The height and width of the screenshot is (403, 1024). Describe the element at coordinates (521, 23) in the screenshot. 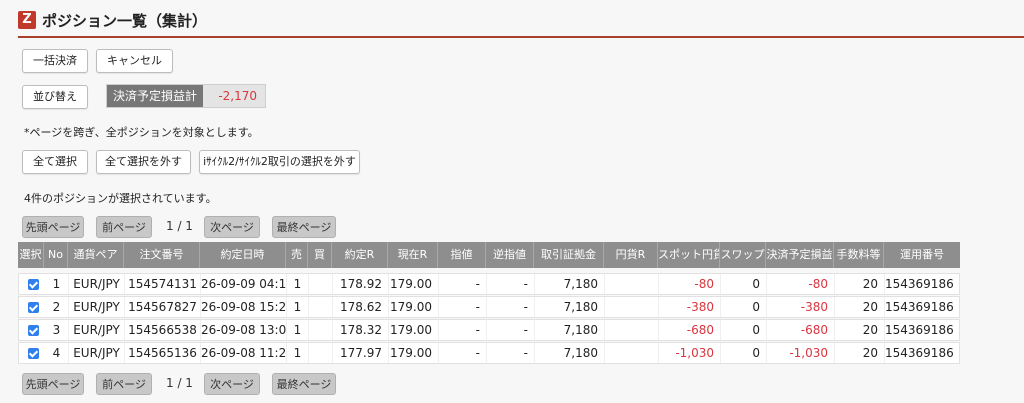

I see `title-bar: Z ポジション一覧（集計）` at that location.